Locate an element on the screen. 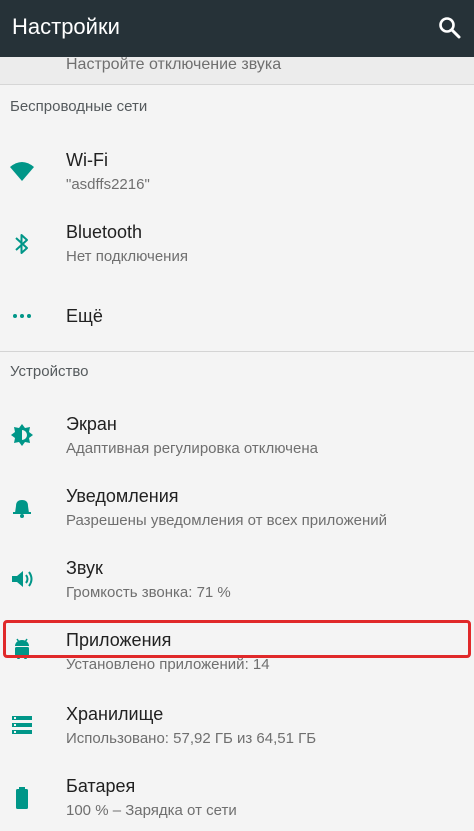  volume-icon is located at coordinates (22, 579).